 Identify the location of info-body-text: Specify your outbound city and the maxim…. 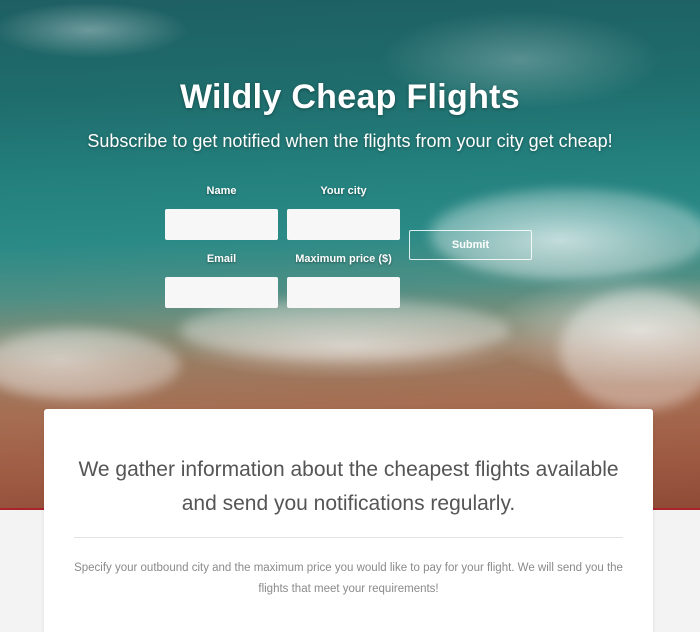
(348, 578).